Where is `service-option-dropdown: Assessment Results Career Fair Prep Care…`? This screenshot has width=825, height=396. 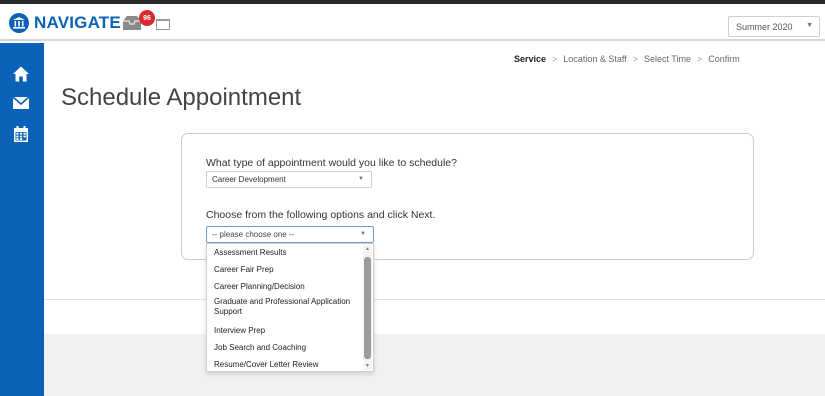 service-option-dropdown: Assessment Results Career Fair Prep Care… is located at coordinates (290, 307).